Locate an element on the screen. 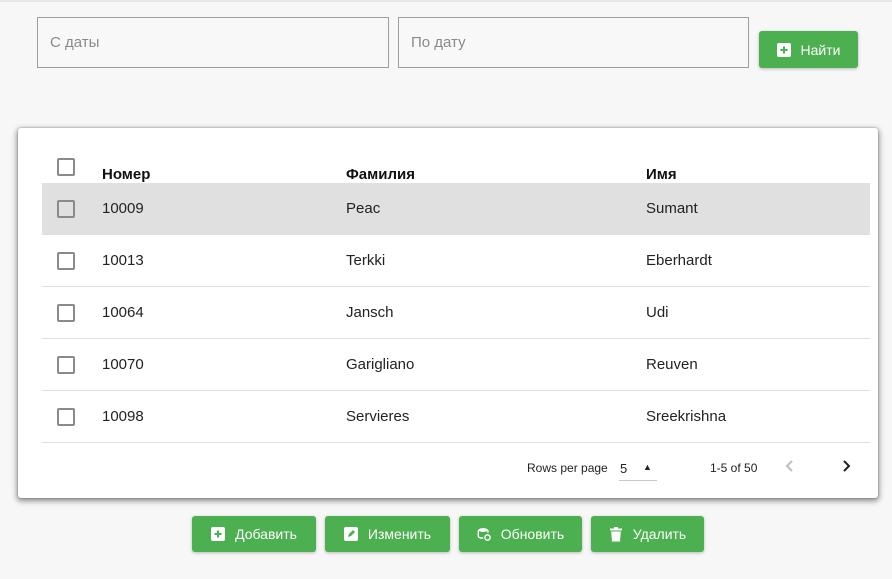  delete-button: Удалить is located at coordinates (647, 534).